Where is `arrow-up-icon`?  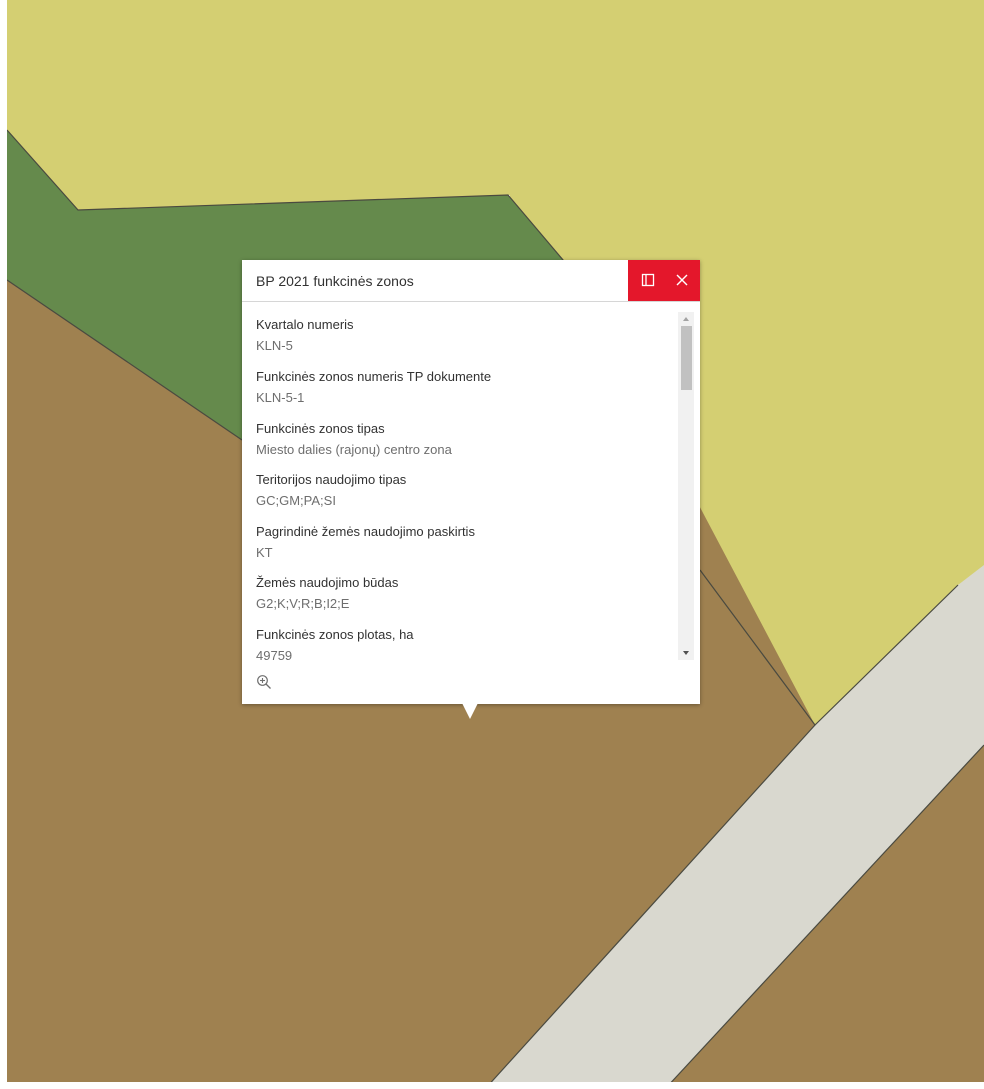 arrow-up-icon is located at coordinates (686, 319).